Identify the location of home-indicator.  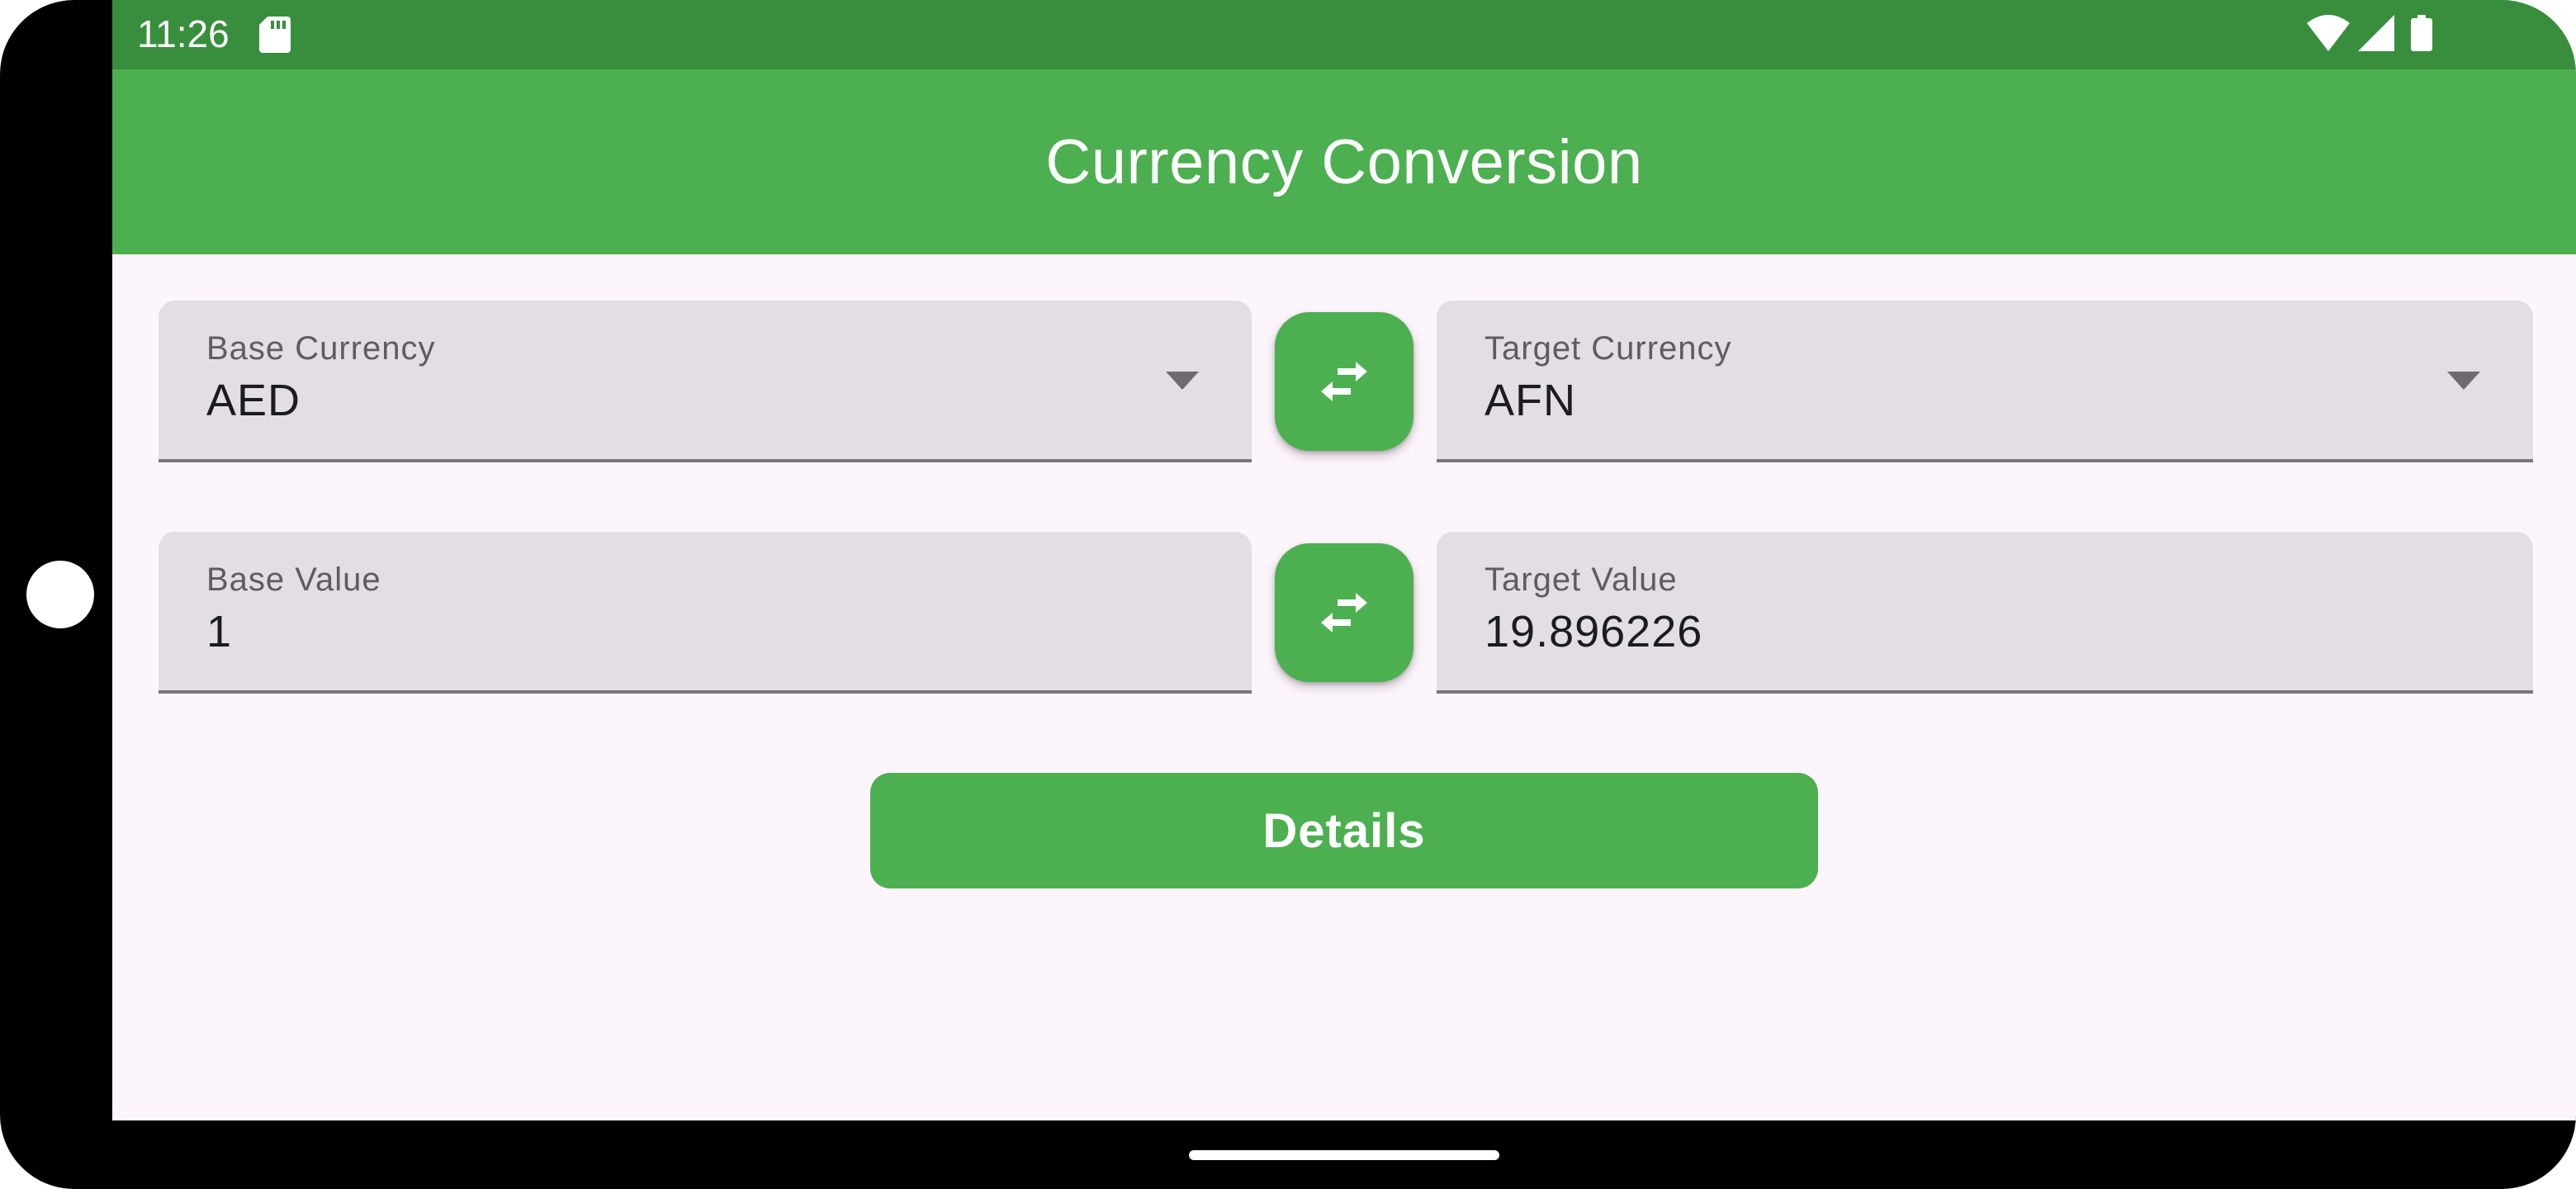
(1344, 1155).